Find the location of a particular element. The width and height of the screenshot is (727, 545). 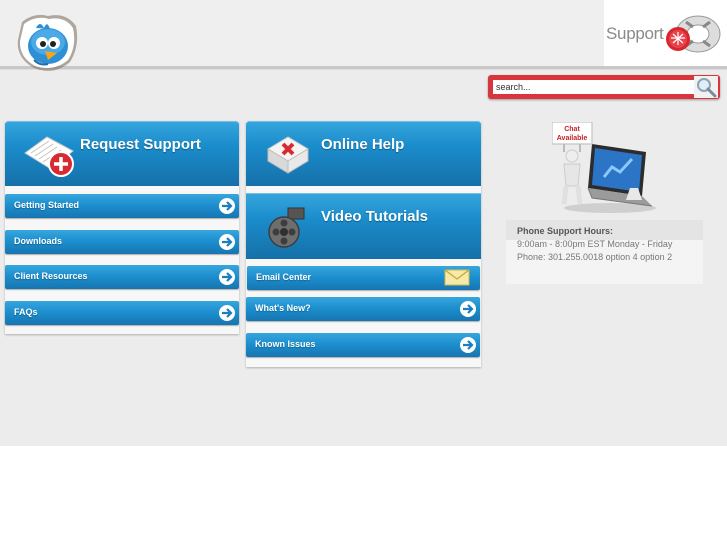

phone-support-number: Phone: 301.255.0018 option 4 option 2 is located at coordinates (595, 257).